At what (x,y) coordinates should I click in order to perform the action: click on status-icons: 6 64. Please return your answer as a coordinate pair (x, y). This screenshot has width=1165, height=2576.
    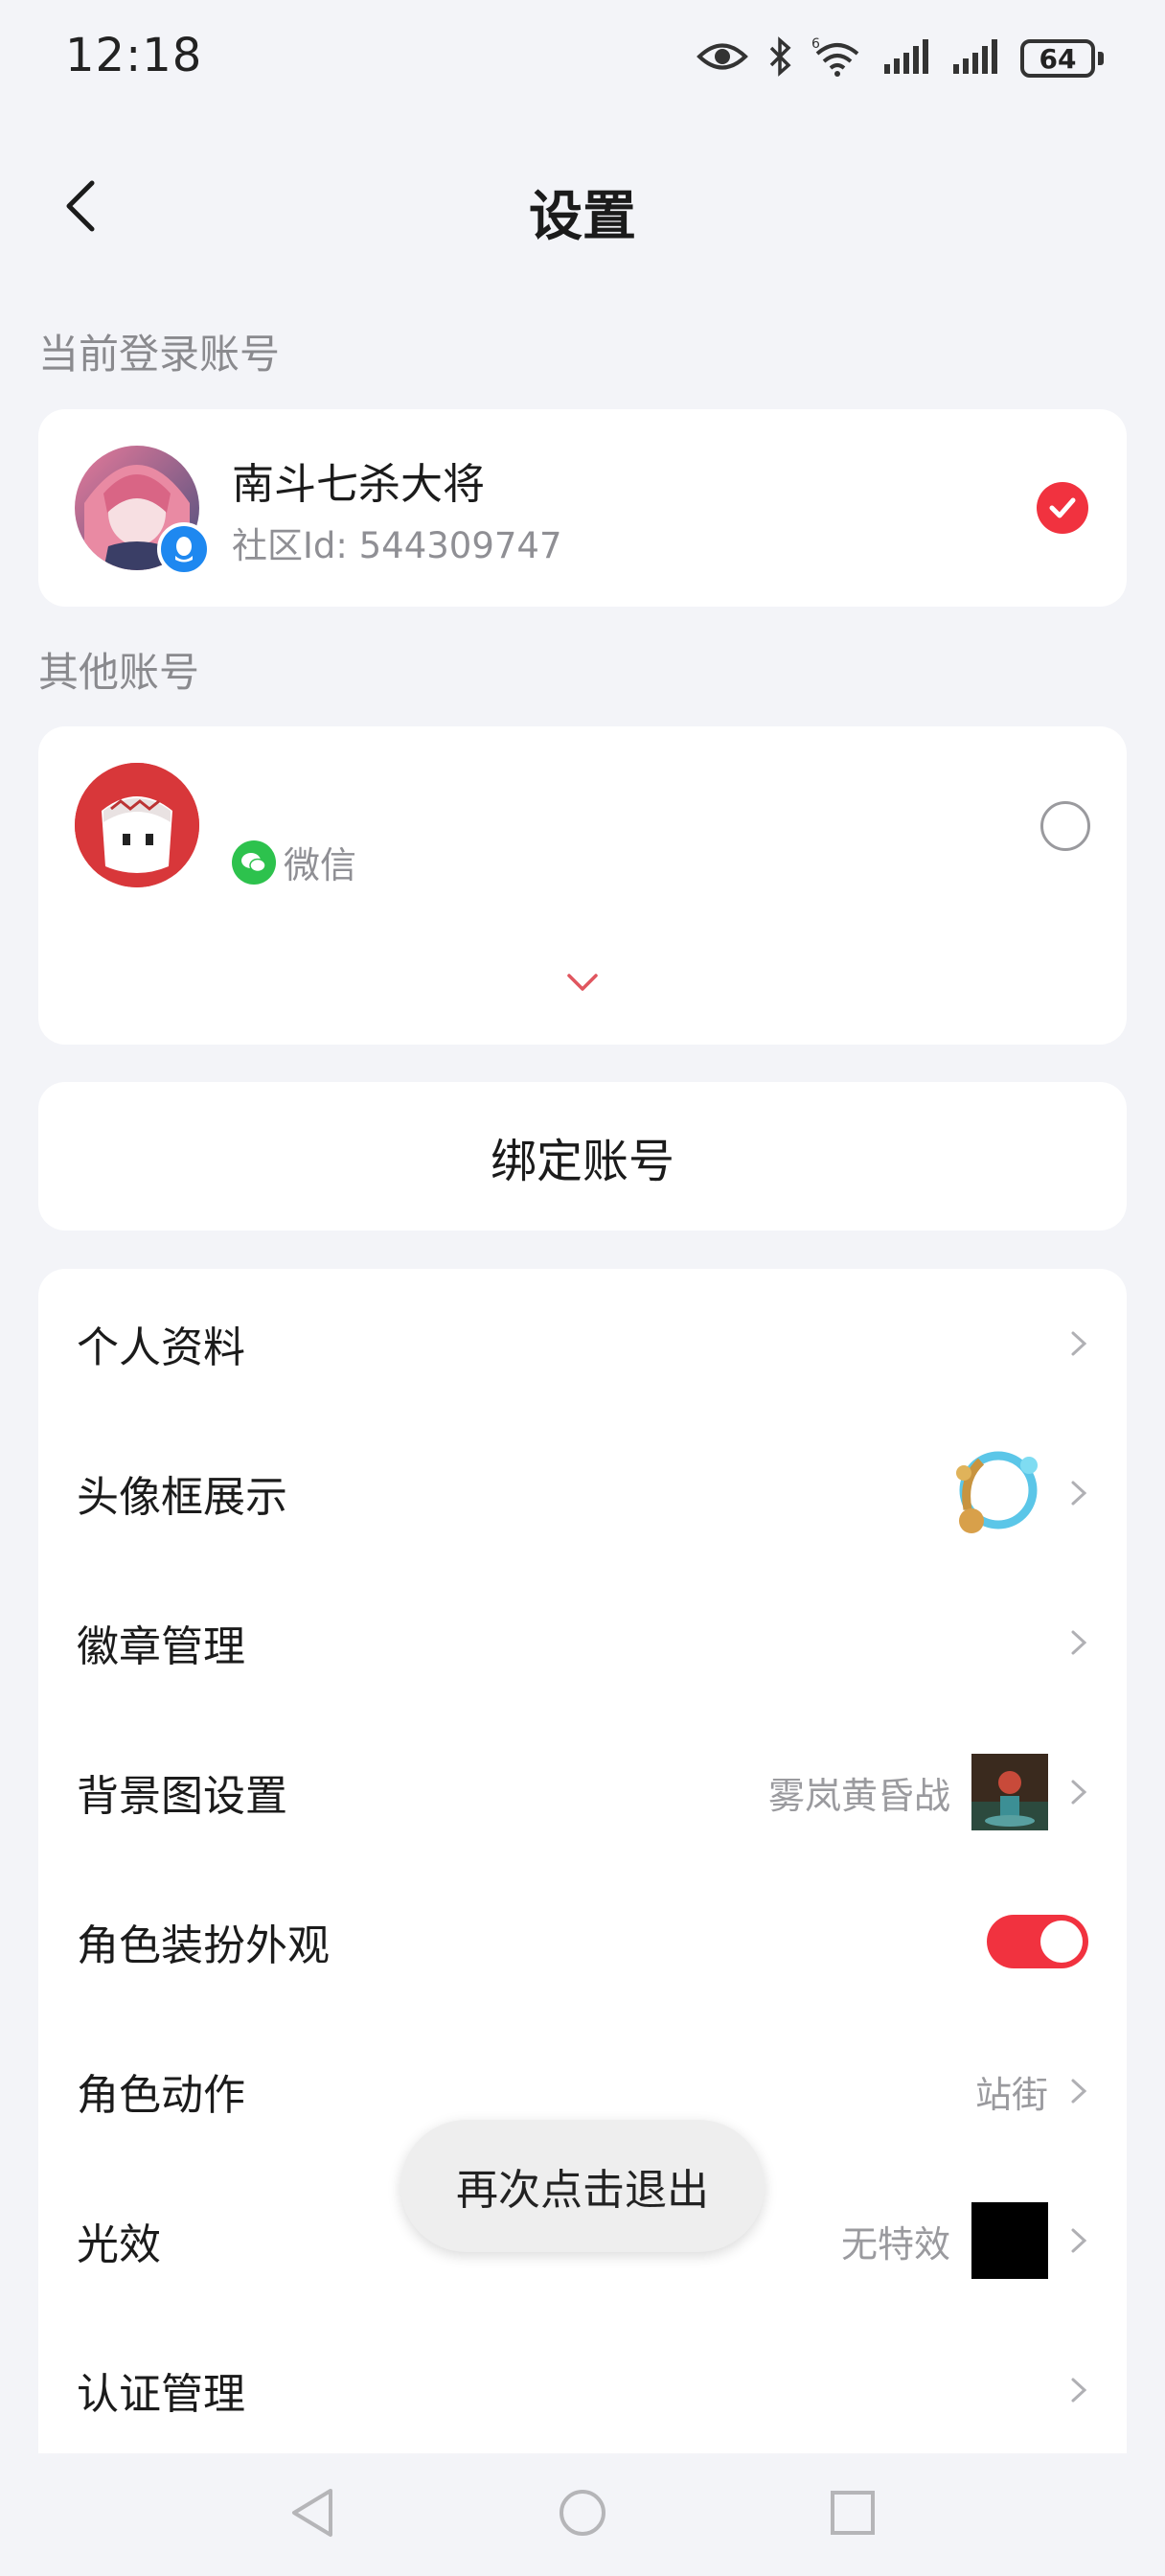
    Looking at the image, I should click on (900, 58).